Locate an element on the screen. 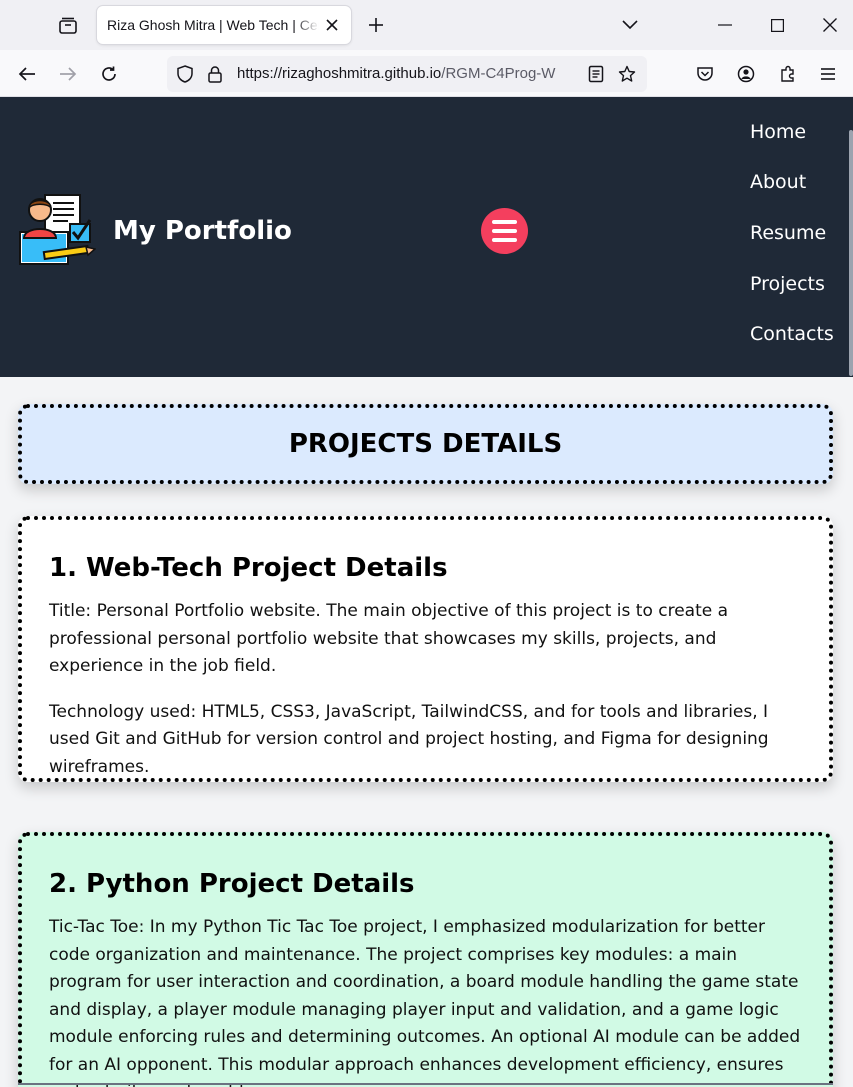 This screenshot has height=1087, width=853. new-tab-icon is located at coordinates (376, 25).